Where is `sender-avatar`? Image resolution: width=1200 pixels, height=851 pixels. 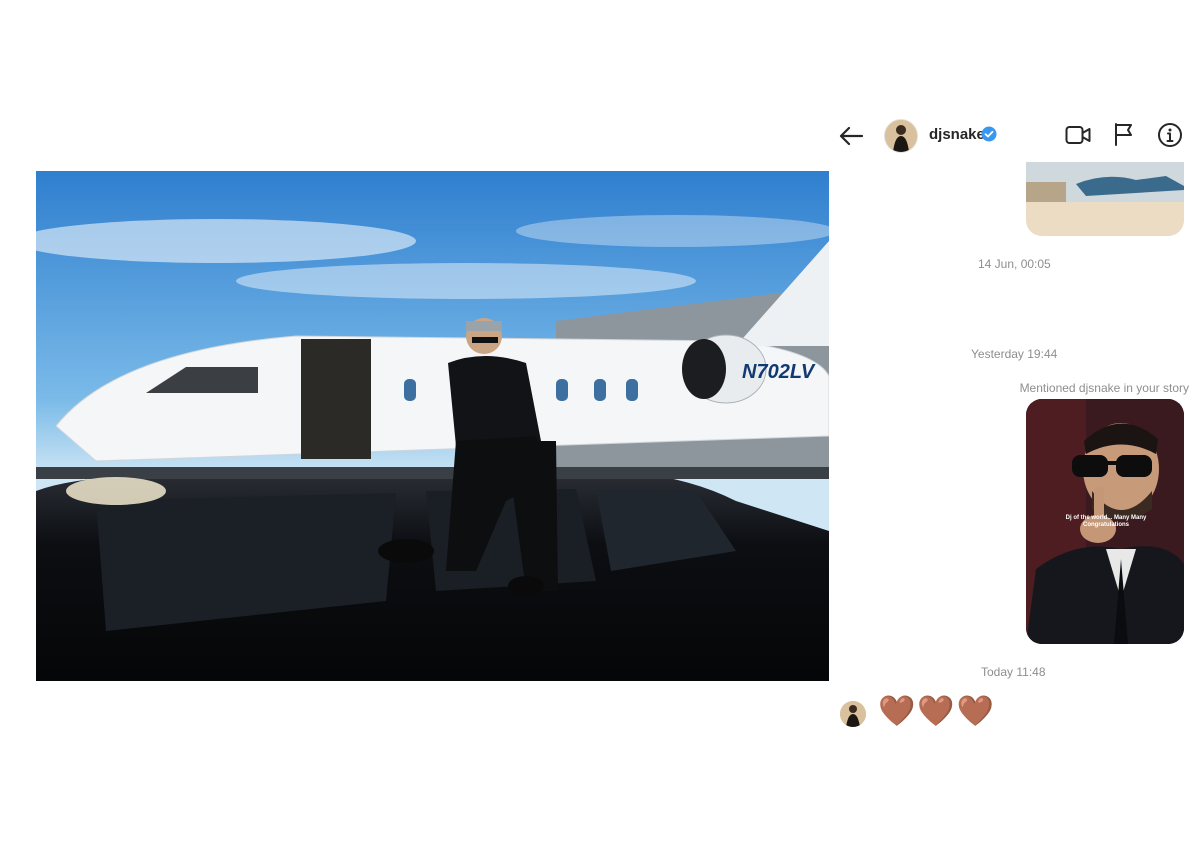
sender-avatar is located at coordinates (853, 714).